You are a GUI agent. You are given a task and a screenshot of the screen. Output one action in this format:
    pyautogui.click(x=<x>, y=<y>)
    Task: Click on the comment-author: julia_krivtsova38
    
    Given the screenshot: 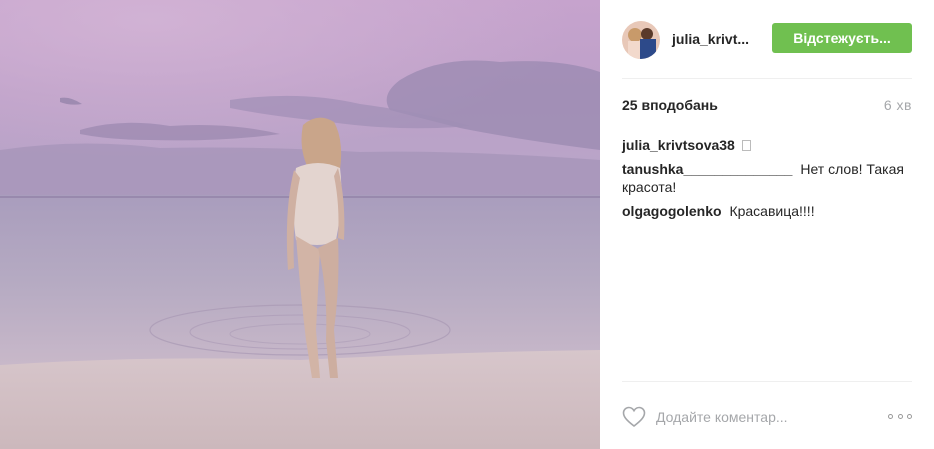 What is the action you would take?
    pyautogui.click(x=678, y=145)
    